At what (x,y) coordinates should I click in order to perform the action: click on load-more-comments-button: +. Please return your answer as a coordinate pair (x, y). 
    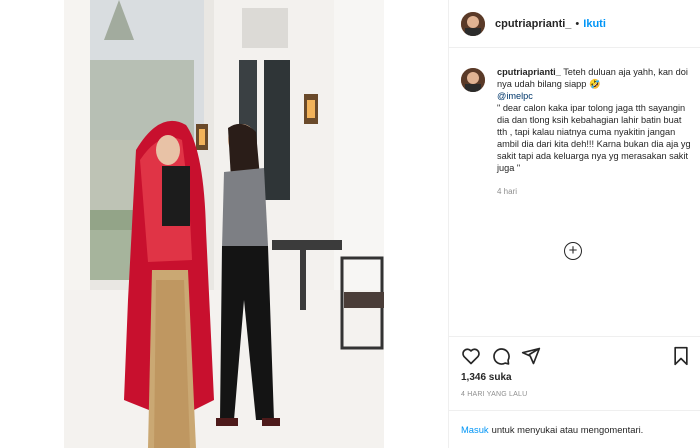
    Looking at the image, I should click on (573, 251).